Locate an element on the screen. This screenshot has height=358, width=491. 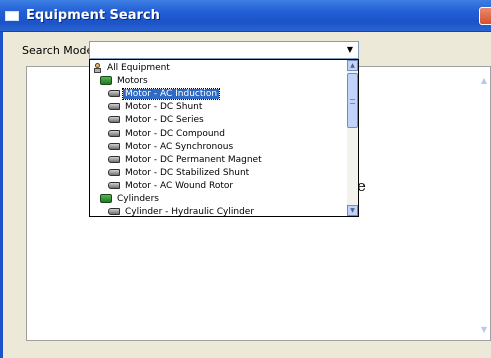
results-scroll-down-icon: ▼ is located at coordinates (484, 330).